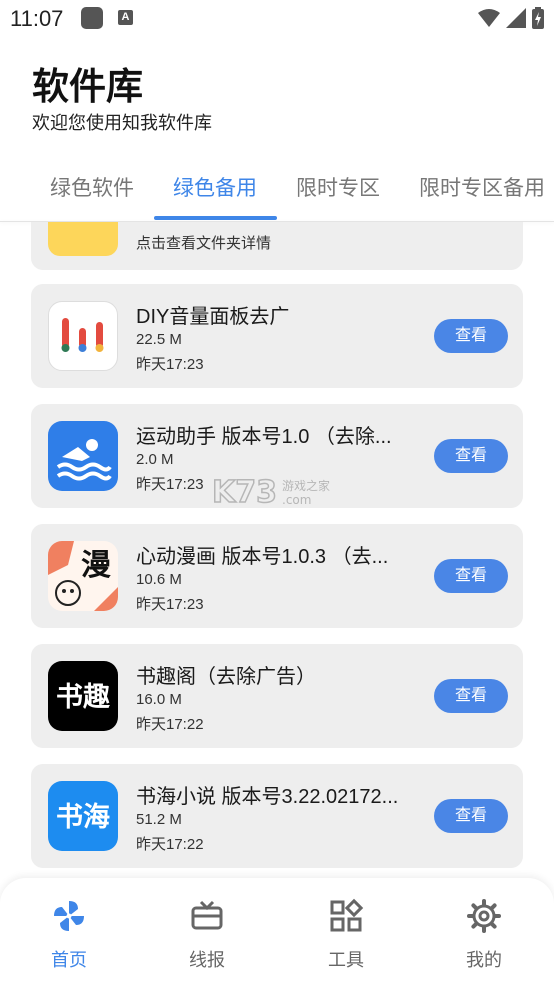  I want to click on nav-tools: 工具, so click(346, 931).